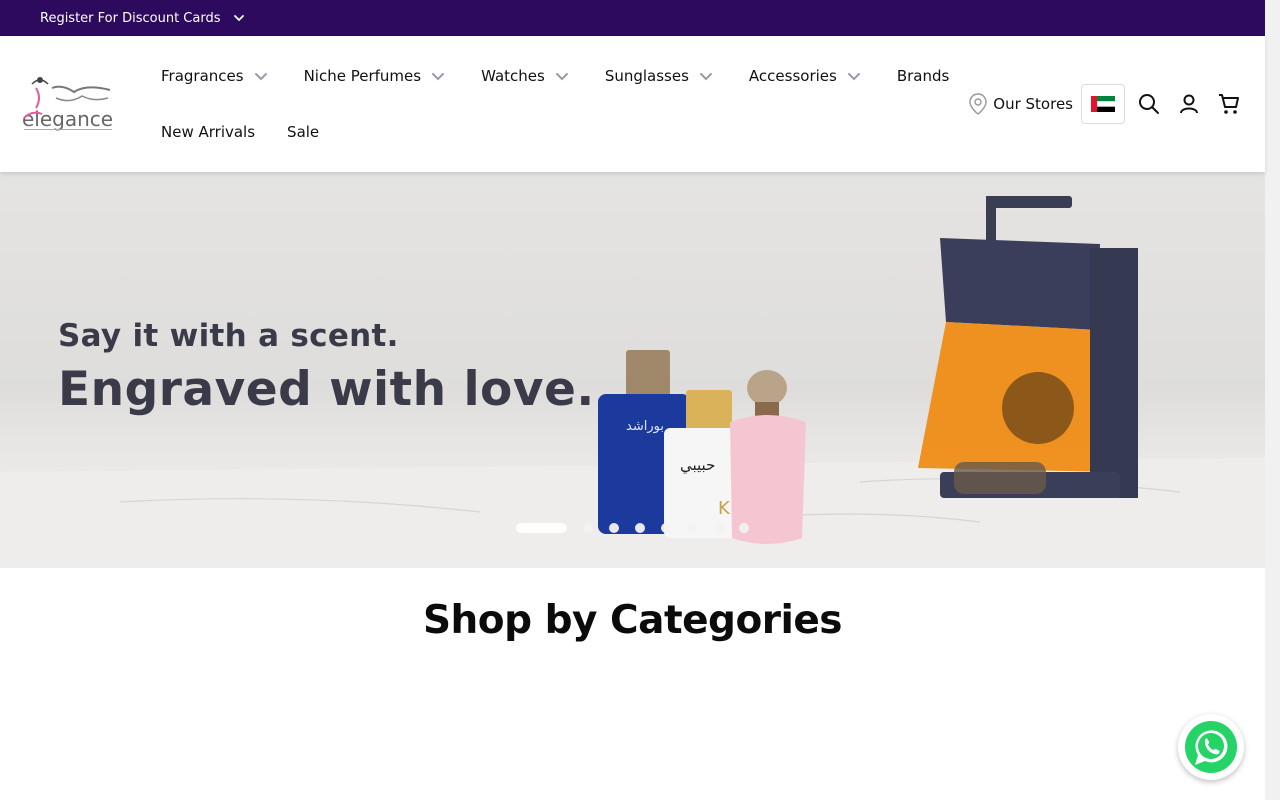 The image size is (1280, 800). I want to click on nav-sunglasses-label: Sunglasses, so click(646, 76).